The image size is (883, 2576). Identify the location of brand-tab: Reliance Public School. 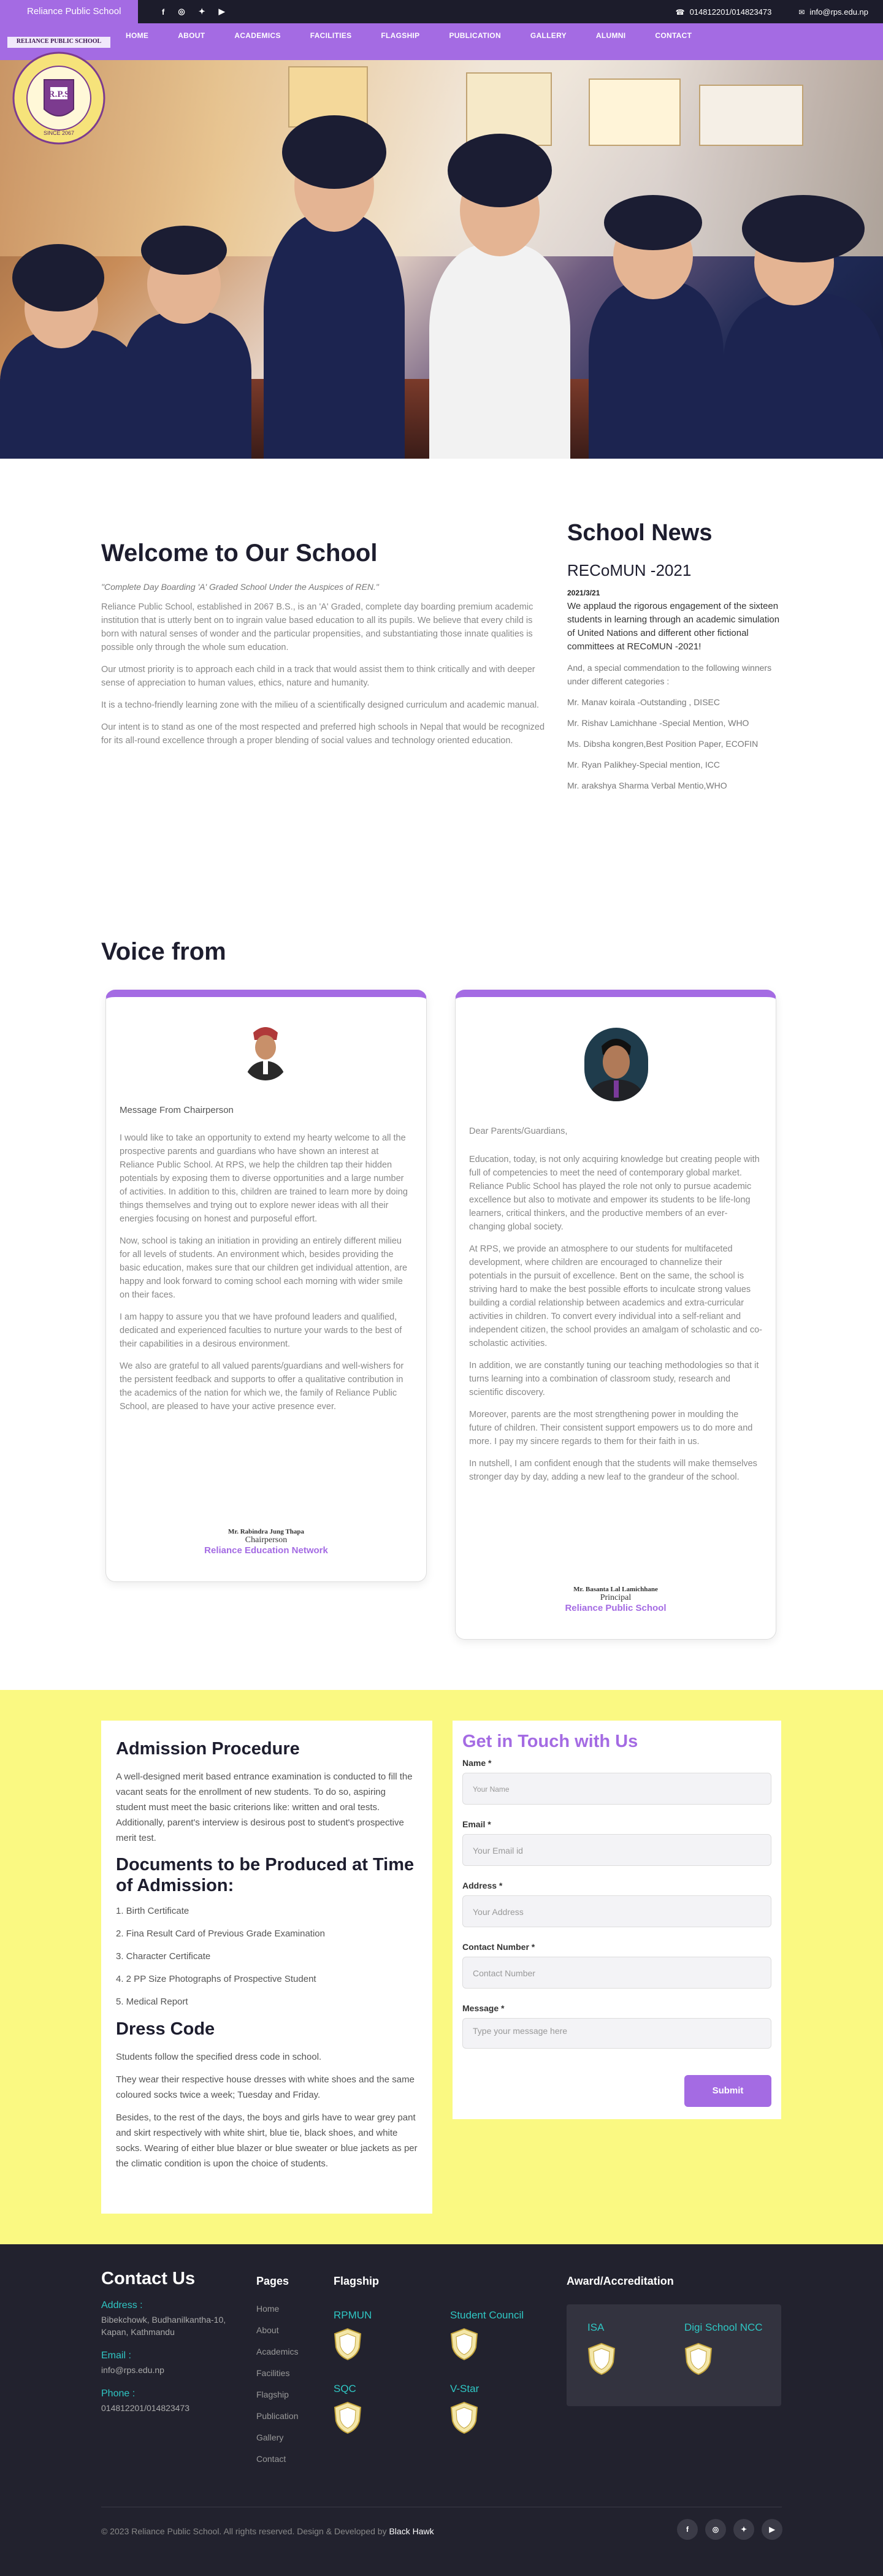
(69, 11).